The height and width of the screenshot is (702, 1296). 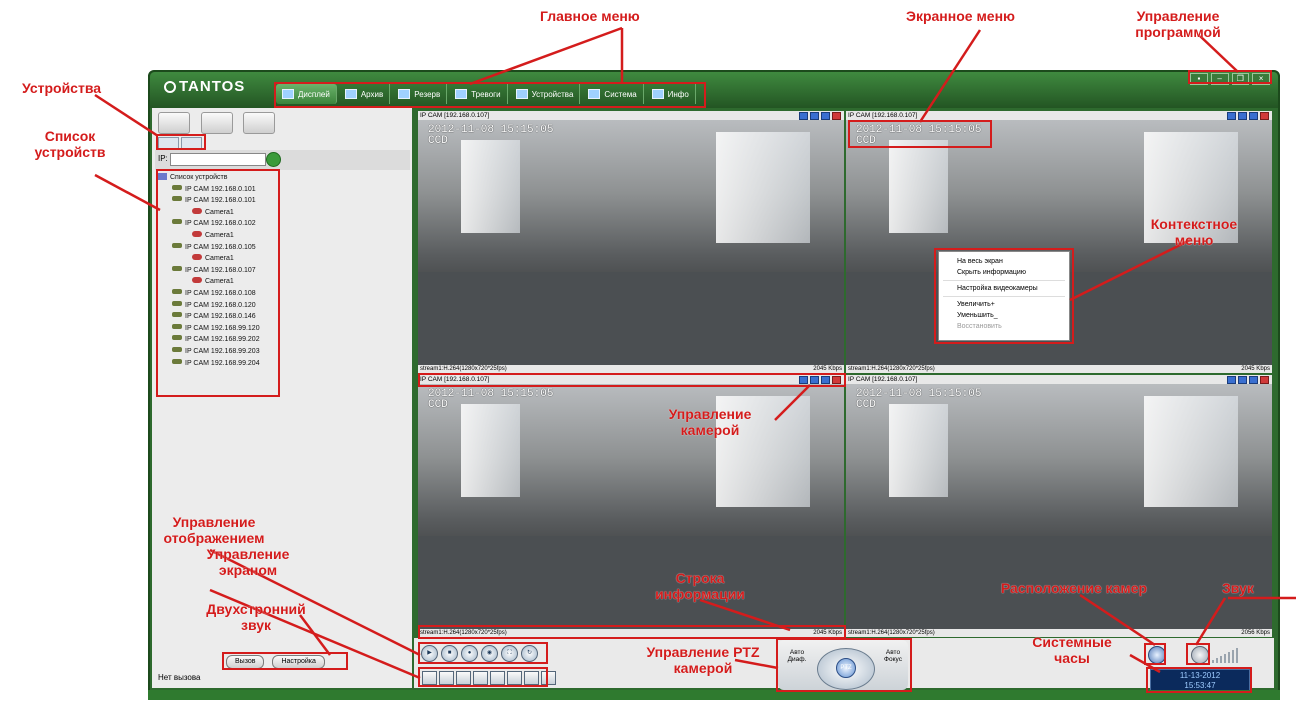 I want to click on annotation-ptz-control: Управление PTZ камерой, so click(x=703, y=660).